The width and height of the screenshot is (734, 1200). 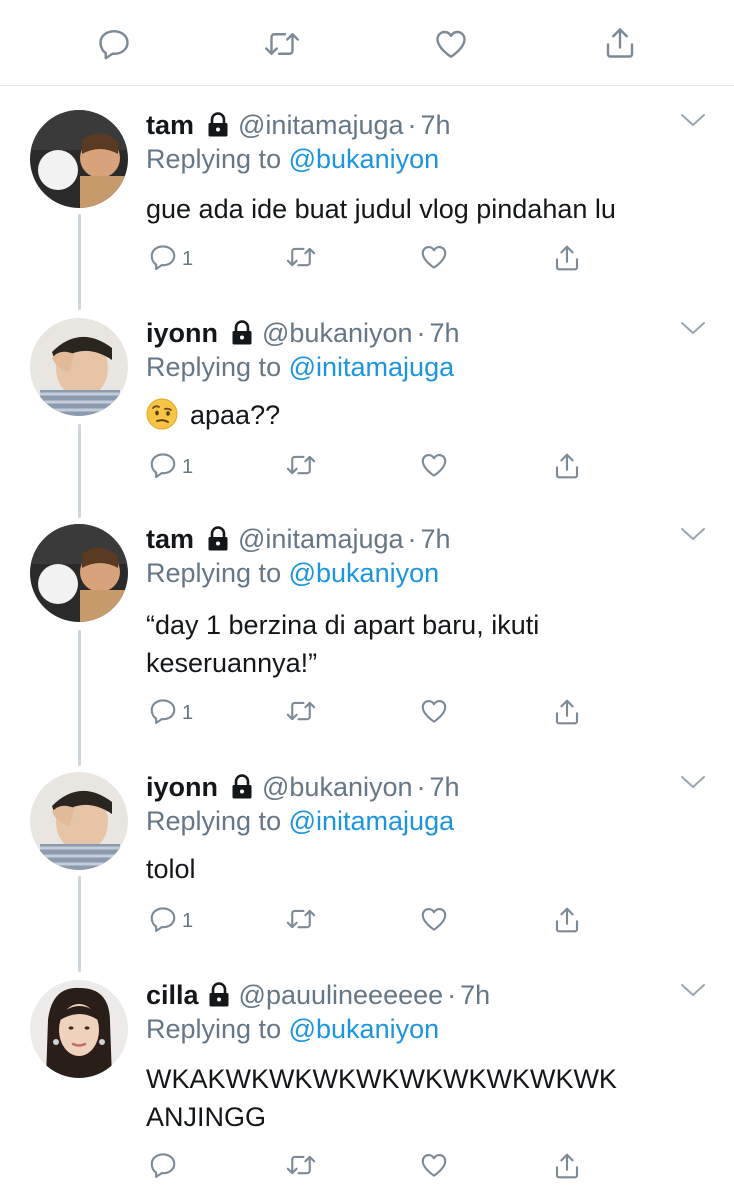 What do you see at coordinates (376, 1167) in the screenshot?
I see `tweet-actions` at bounding box center [376, 1167].